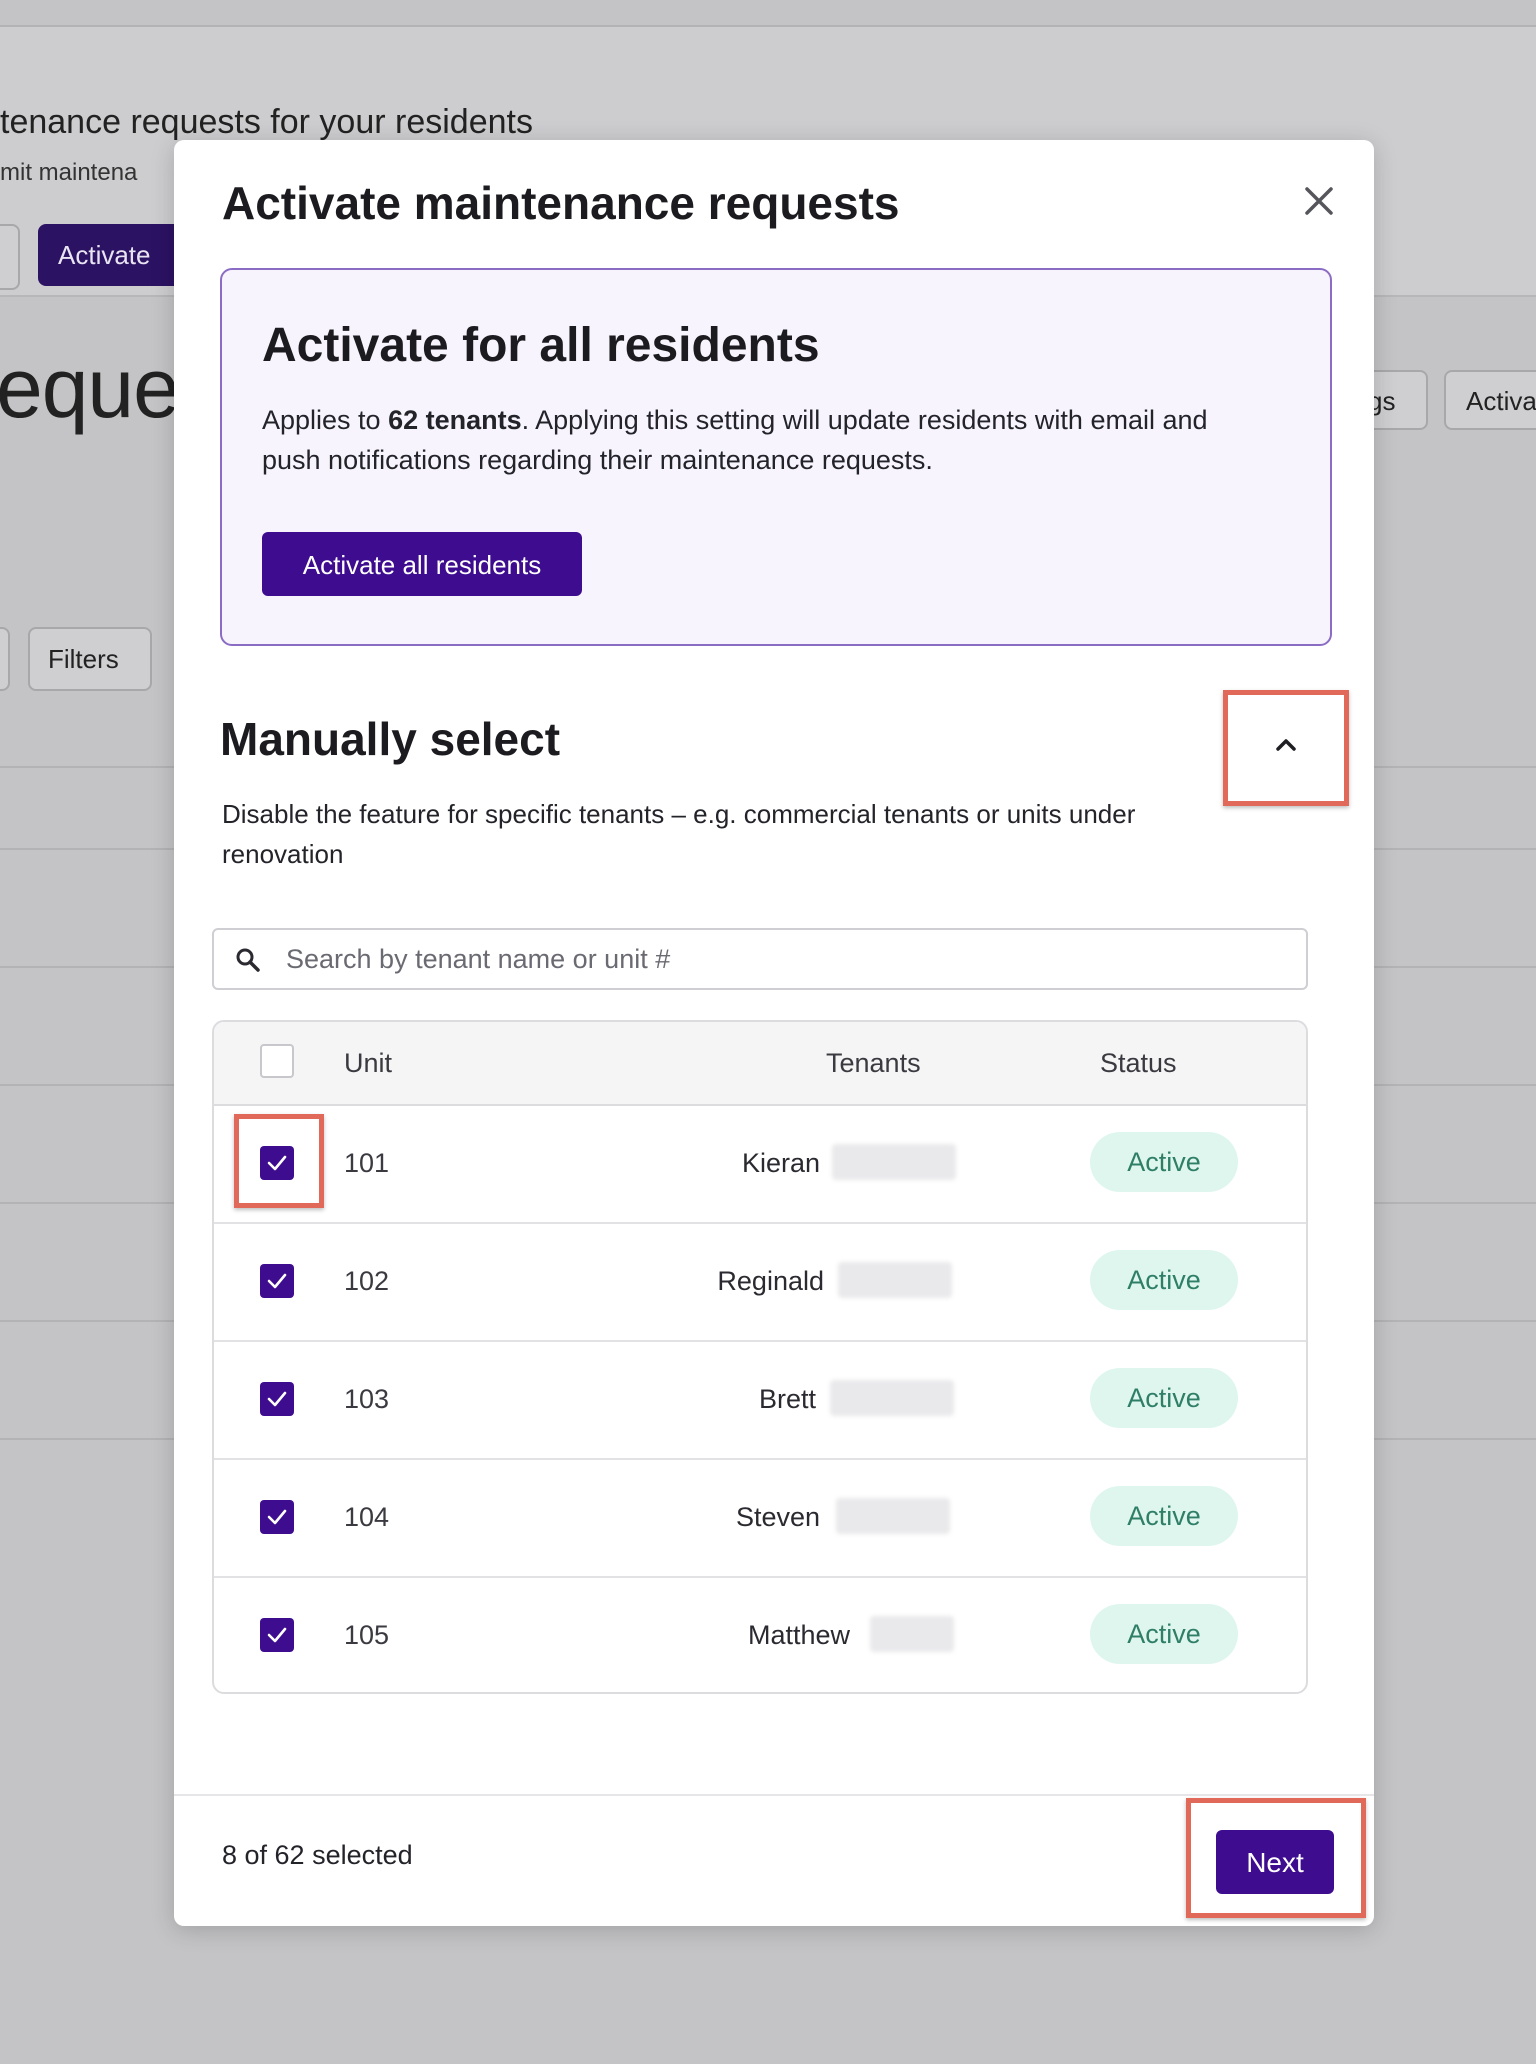 The image size is (1536, 2064). Describe the element at coordinates (1490, 400) in the screenshot. I see `activate-button: Activa` at that location.